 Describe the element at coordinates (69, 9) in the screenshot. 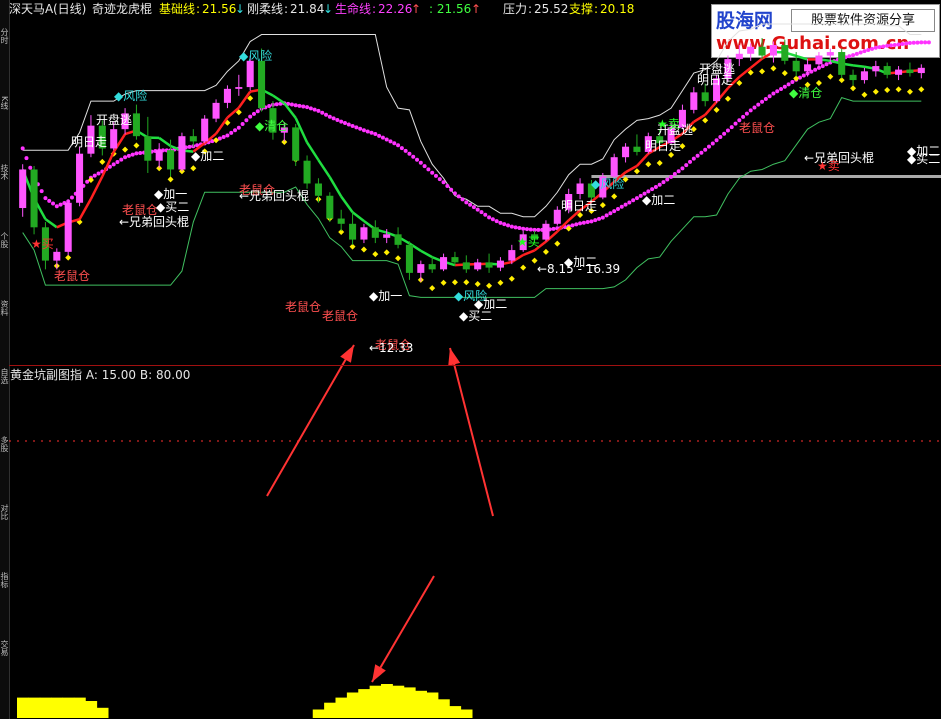

I see `period-label: (日线)` at that location.